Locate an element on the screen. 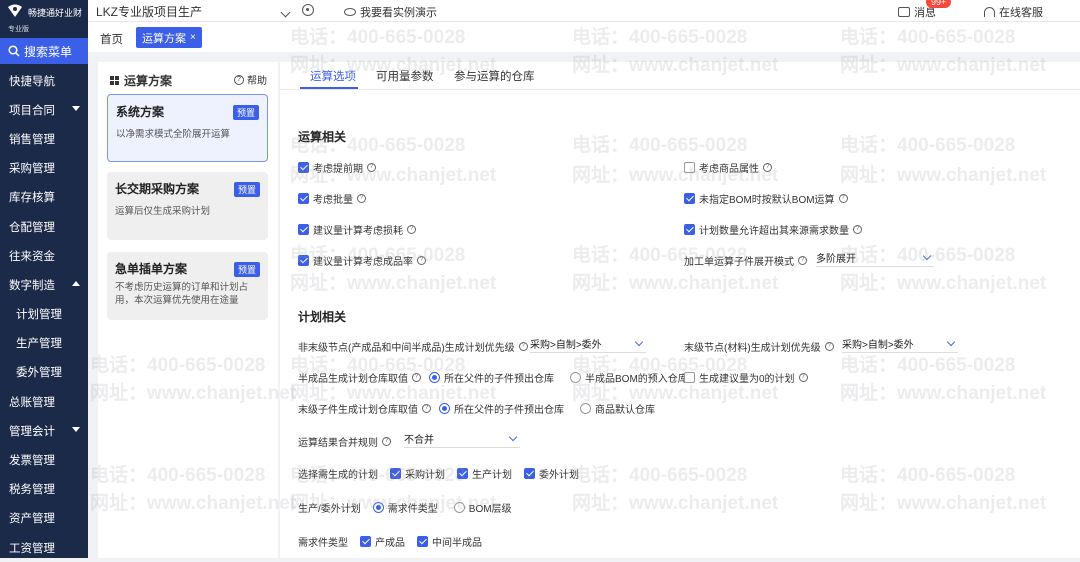 The image size is (1080, 562). plan-card-system: 系统方案 预置 以净需求模式全阶展开运算 is located at coordinates (187, 128).